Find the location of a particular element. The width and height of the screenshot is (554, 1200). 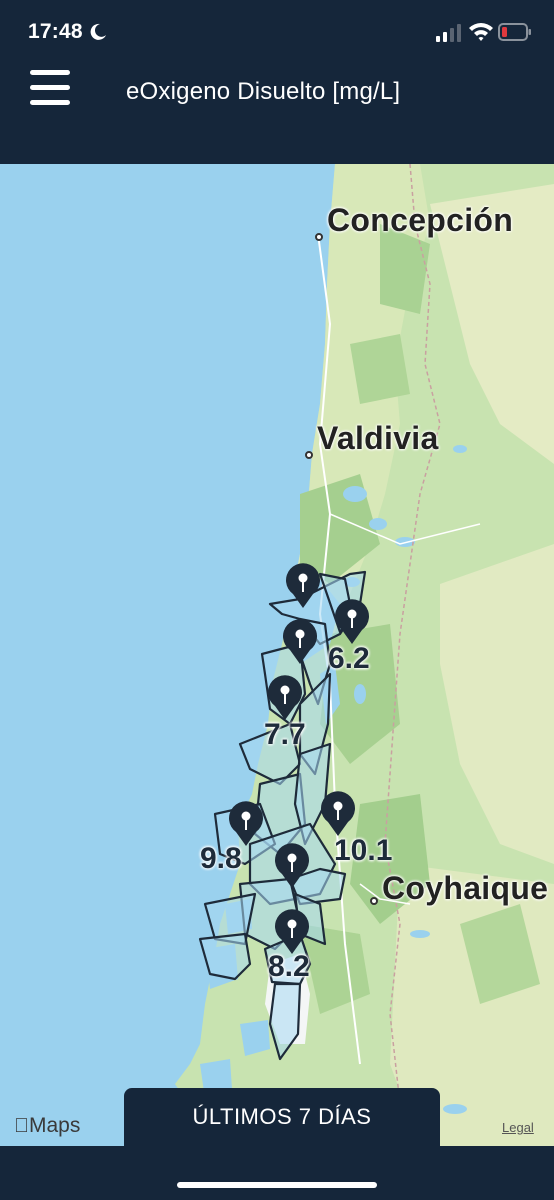

moon-icon is located at coordinates (98, 31).